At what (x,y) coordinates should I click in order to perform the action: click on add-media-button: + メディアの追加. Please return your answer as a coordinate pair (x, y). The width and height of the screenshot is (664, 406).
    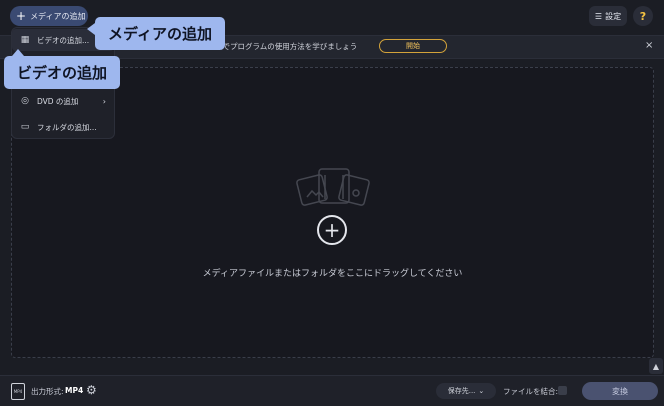
    Looking at the image, I should click on (49, 16).